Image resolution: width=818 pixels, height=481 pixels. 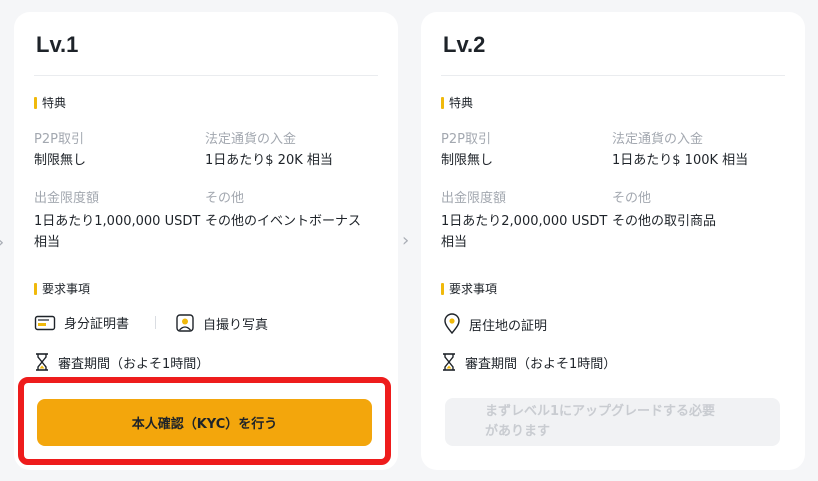 What do you see at coordinates (204, 422) in the screenshot?
I see `kyc-verify-button: 本人確認（KYC）を行う` at bounding box center [204, 422].